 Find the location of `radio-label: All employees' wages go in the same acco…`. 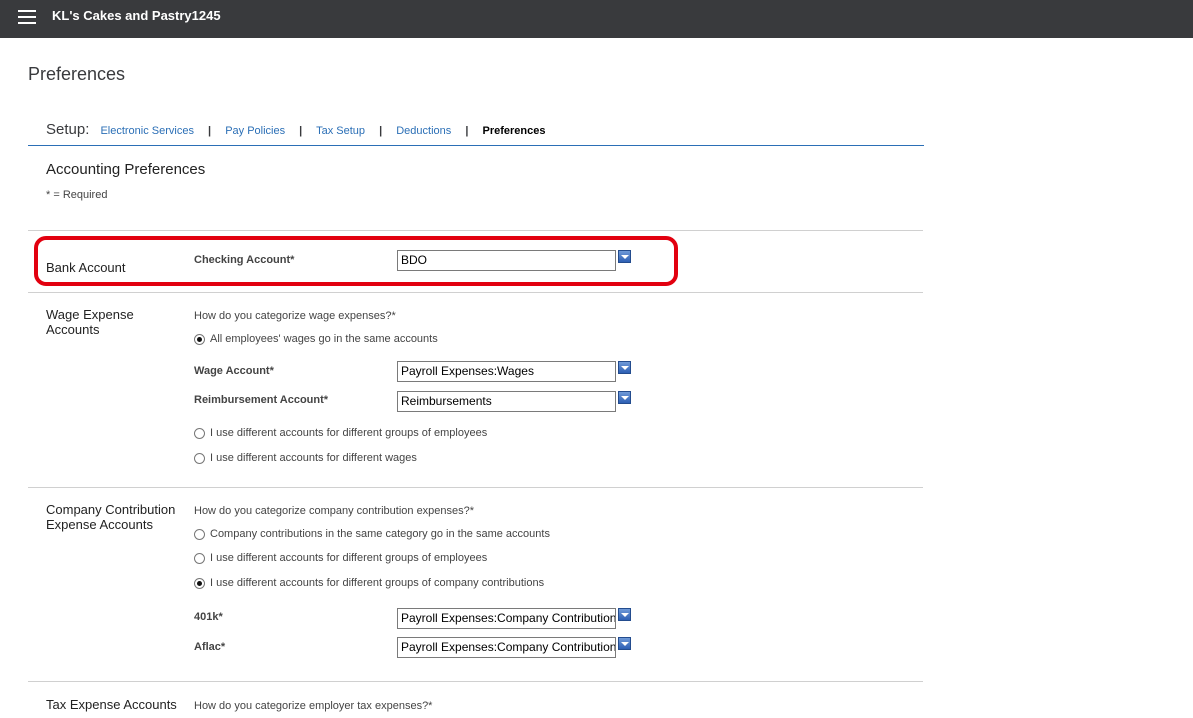

radio-label: All employees' wages go in the same acco… is located at coordinates (324, 339).